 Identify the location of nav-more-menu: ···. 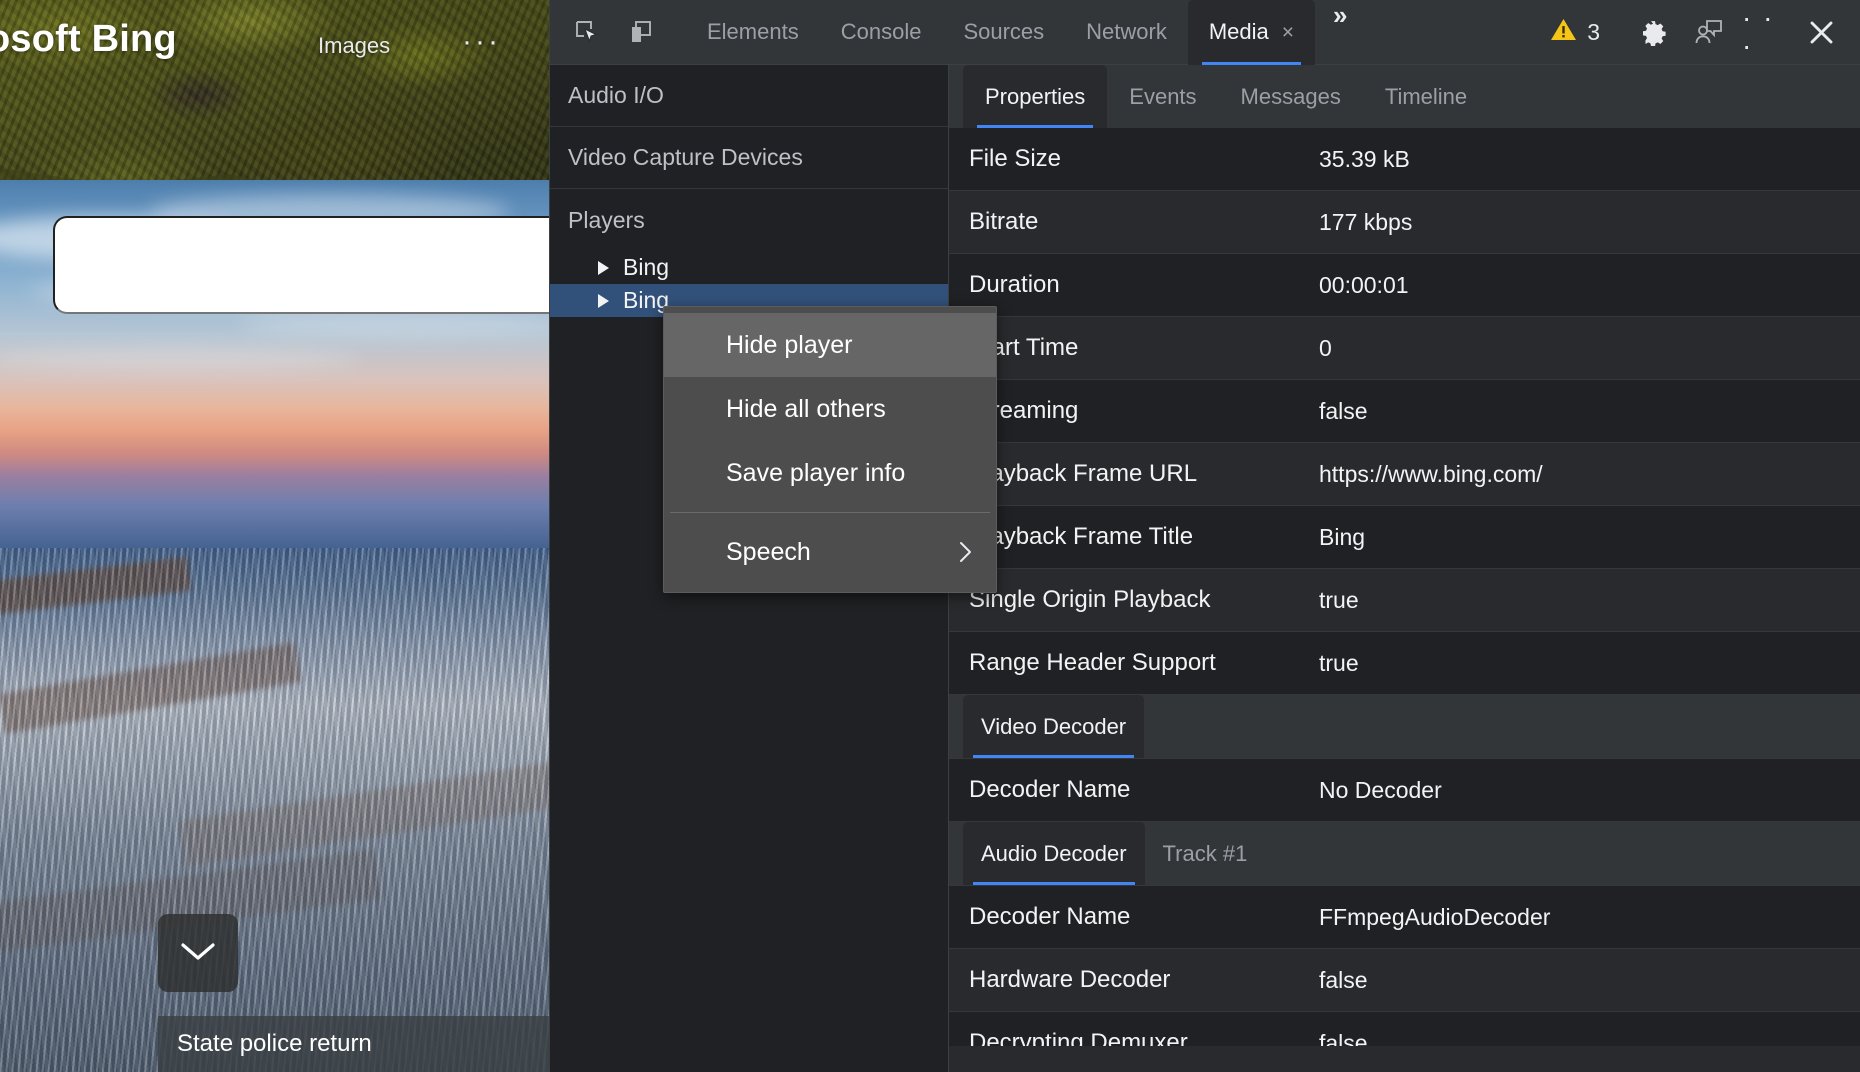
(481, 42).